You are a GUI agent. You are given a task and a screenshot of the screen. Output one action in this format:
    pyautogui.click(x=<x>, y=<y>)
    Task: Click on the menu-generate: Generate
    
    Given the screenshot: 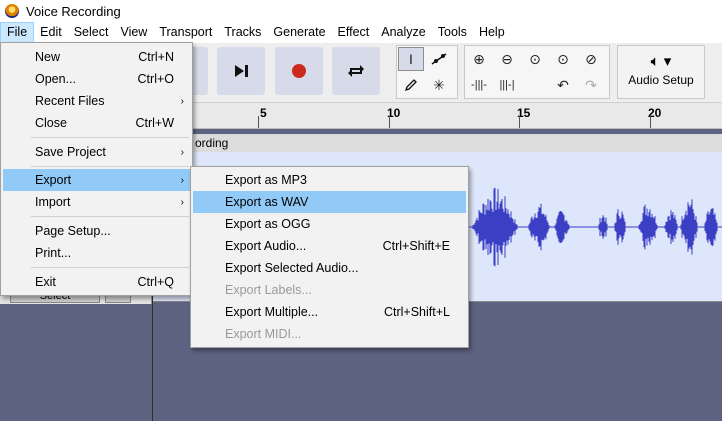 What is the action you would take?
    pyautogui.click(x=299, y=32)
    